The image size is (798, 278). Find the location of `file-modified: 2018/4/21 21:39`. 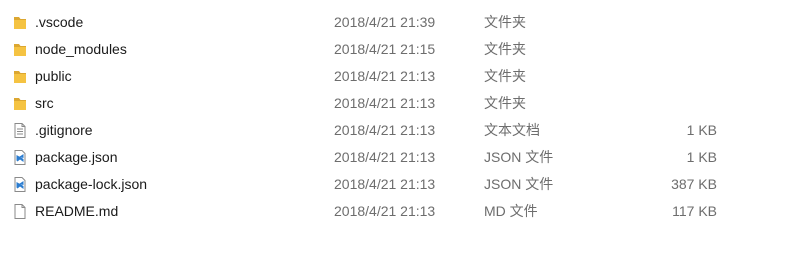

file-modified: 2018/4/21 21:39 is located at coordinates (385, 22).